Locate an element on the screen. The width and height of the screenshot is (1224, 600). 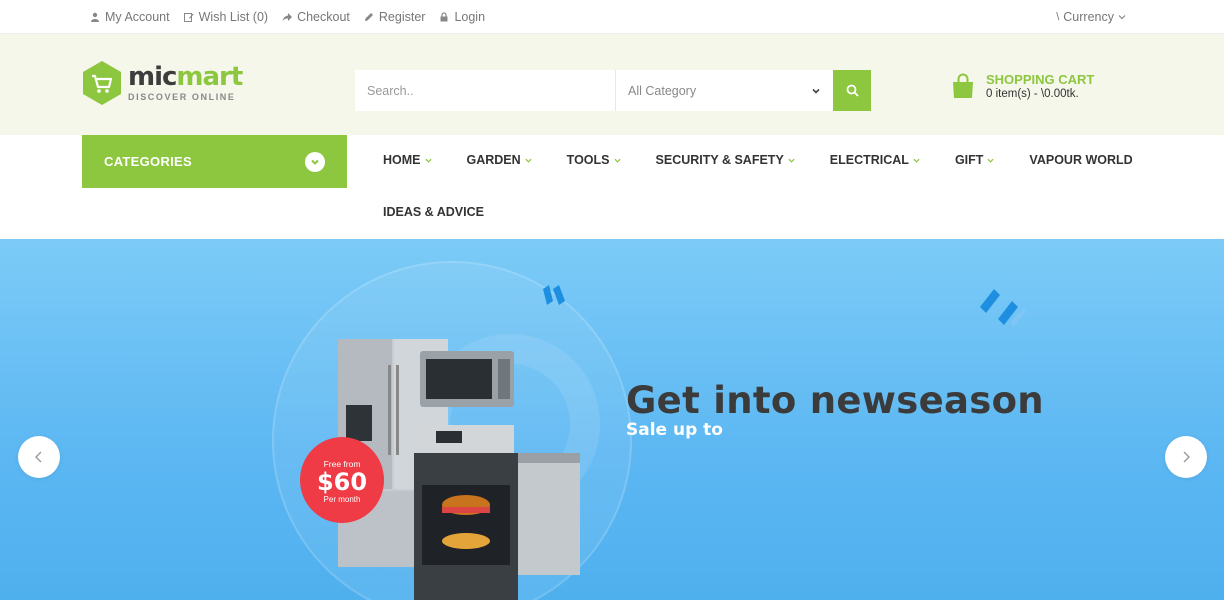
nav-item-security-safety: SECURITY & SAFETY is located at coordinates (725, 160).